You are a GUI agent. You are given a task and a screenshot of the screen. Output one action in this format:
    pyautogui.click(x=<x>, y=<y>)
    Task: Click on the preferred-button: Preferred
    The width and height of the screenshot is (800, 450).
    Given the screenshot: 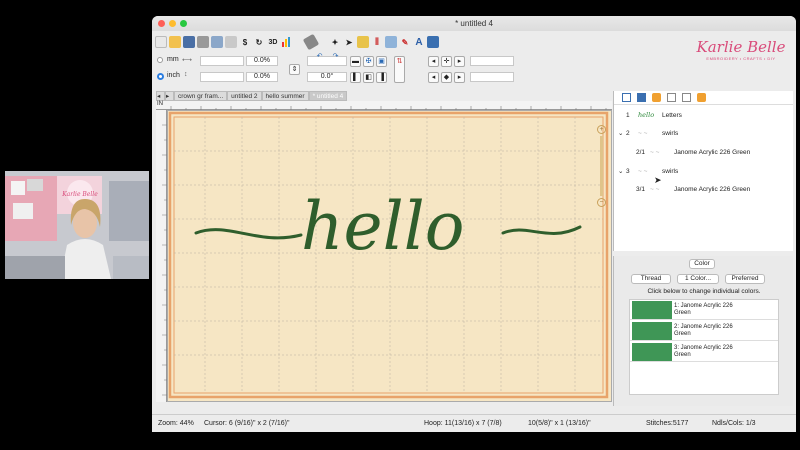 What is the action you would take?
    pyautogui.click(x=745, y=279)
    